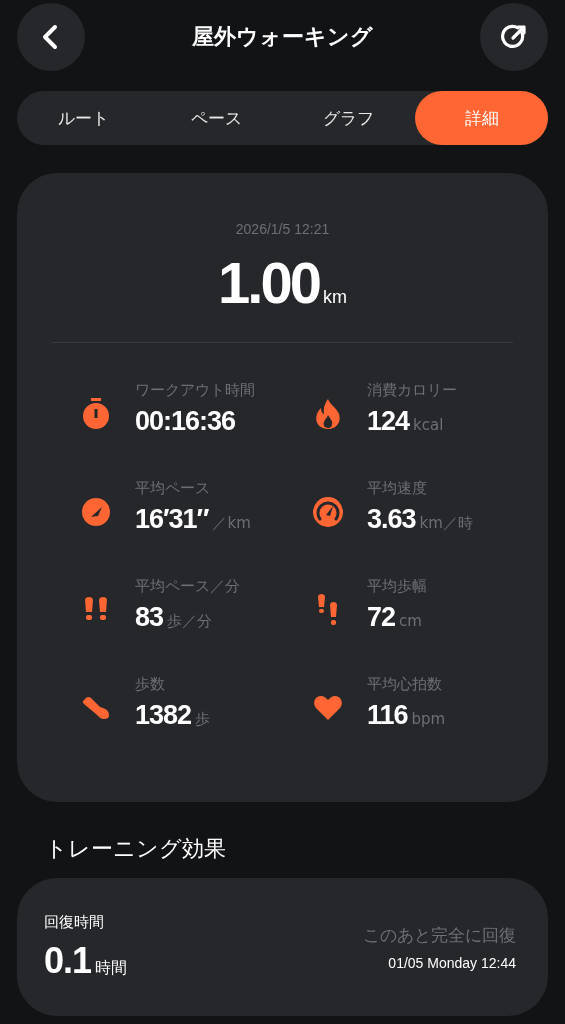  Describe the element at coordinates (111, 968) in the screenshot. I see `recovery-unit: 時間` at that location.